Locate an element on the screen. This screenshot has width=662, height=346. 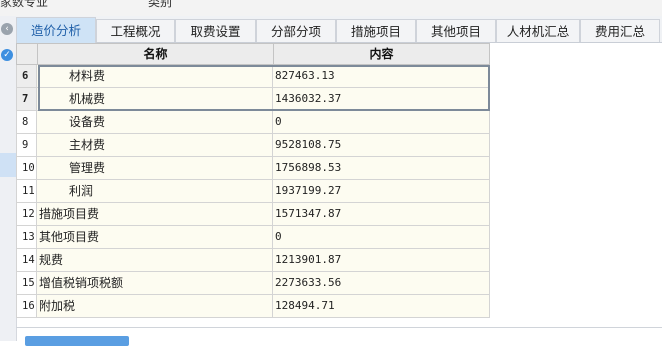
header-value: 内容 is located at coordinates (381, 54).